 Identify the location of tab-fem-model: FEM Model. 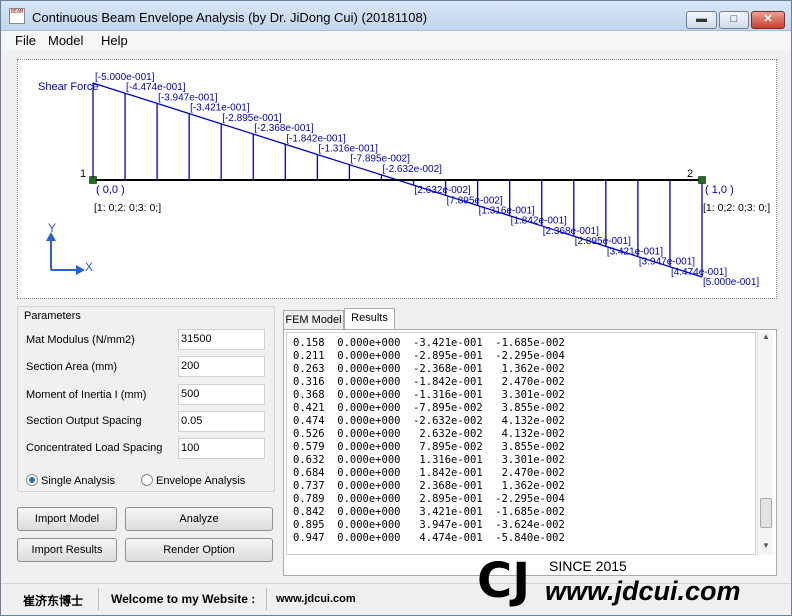
(313, 320).